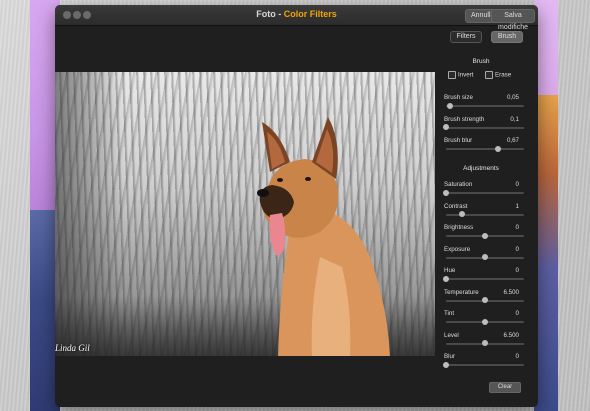 This screenshot has width=590, height=411. I want to click on adjust-blur-slider, so click(483, 364).